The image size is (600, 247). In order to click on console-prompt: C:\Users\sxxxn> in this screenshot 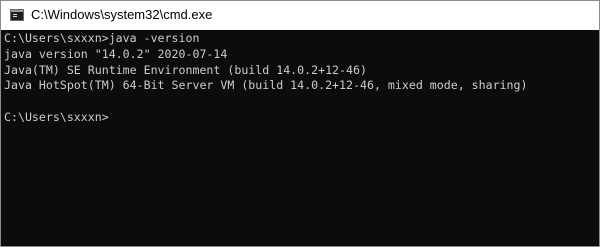, I will do `click(301, 118)`.